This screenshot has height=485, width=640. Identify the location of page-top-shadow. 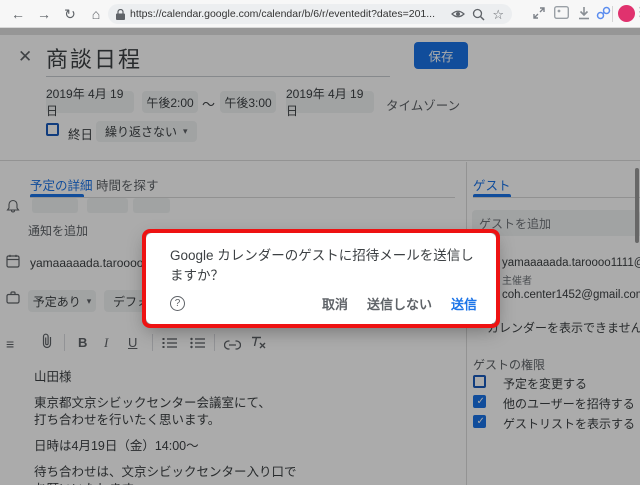
(320, 31).